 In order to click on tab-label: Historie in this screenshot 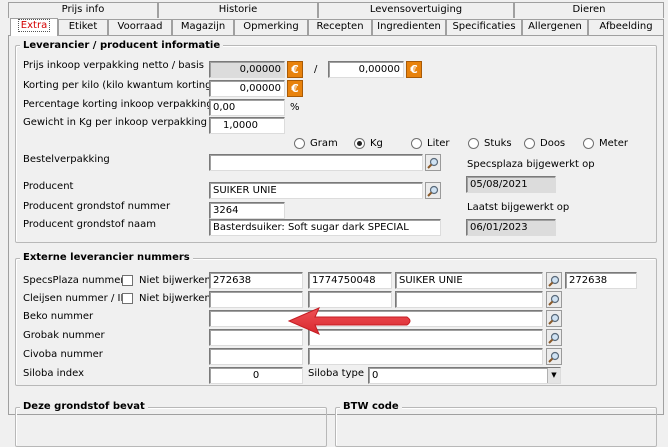, I will do `click(238, 9)`.